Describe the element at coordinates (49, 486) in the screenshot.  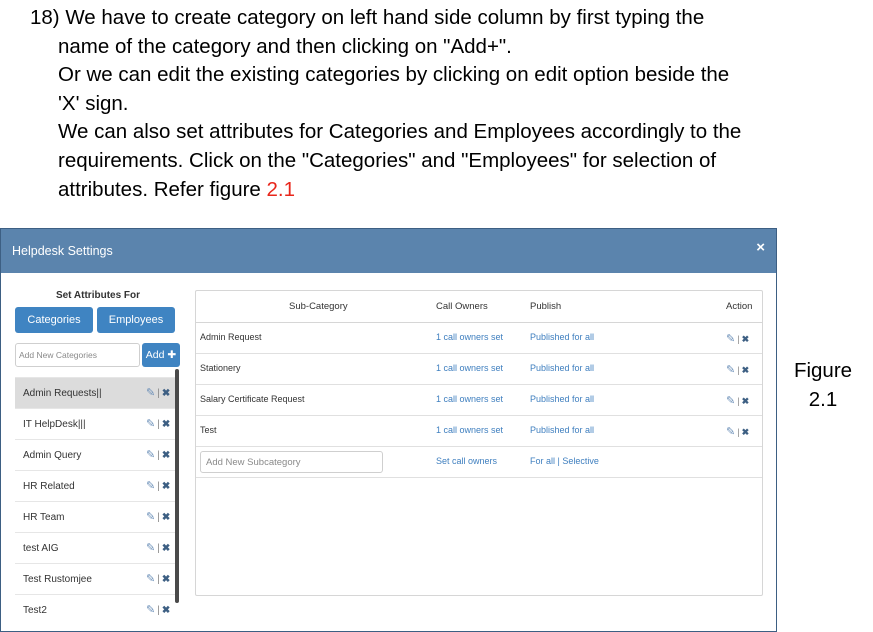
I see `category-name: HR Related` at that location.